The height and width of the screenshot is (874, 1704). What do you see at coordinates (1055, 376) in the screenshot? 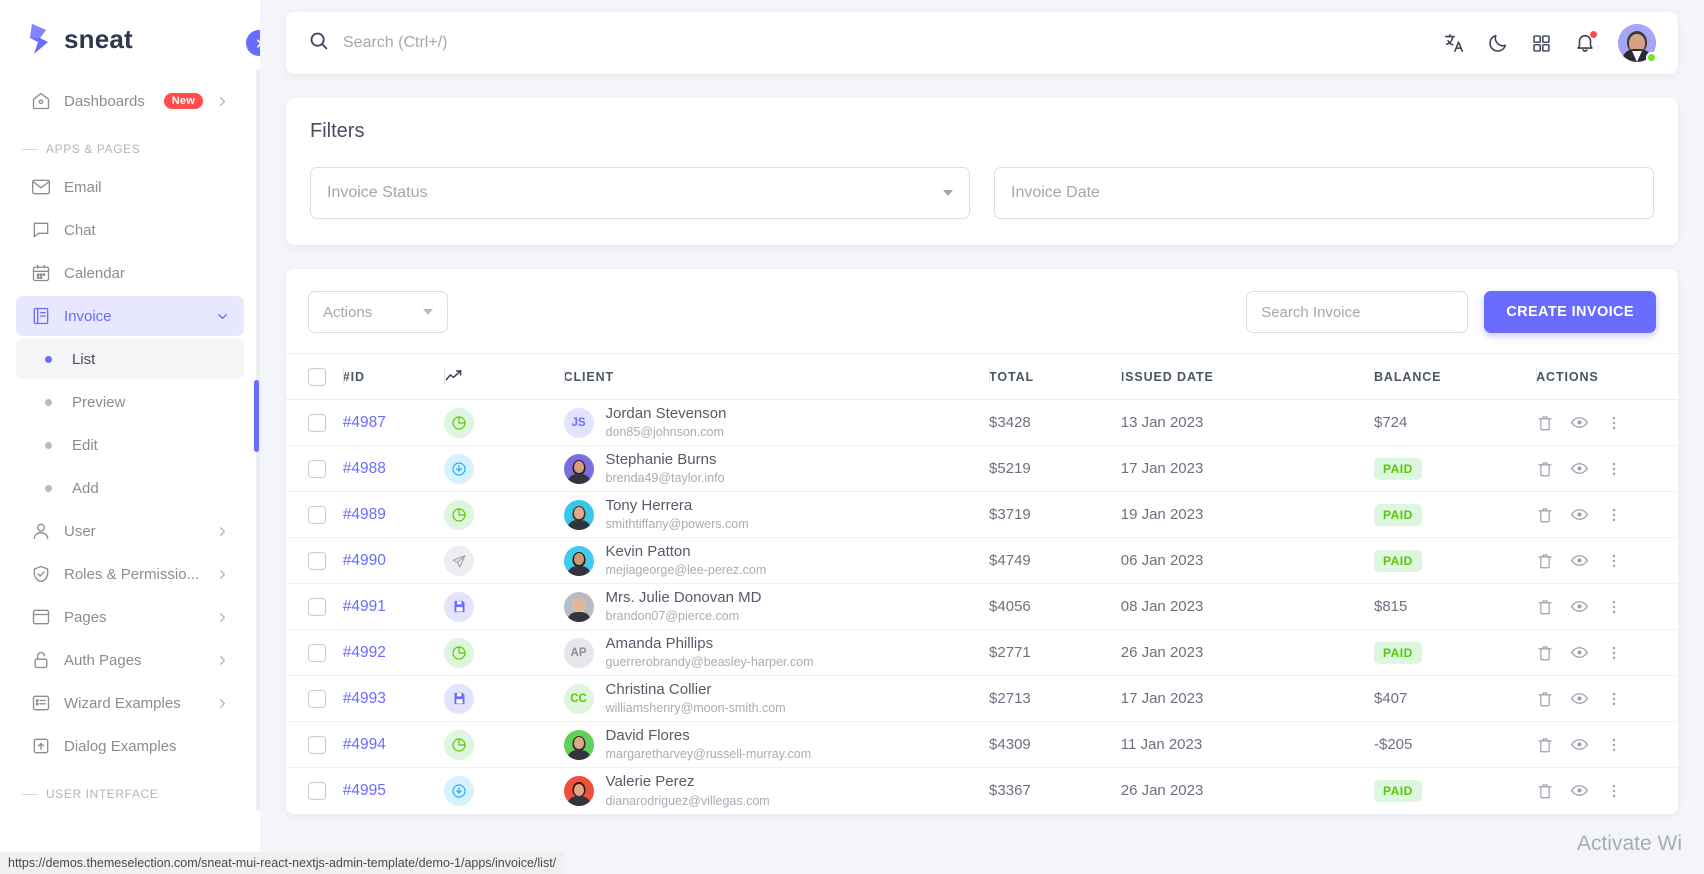
I see `header-total: TOTAL` at bounding box center [1055, 376].